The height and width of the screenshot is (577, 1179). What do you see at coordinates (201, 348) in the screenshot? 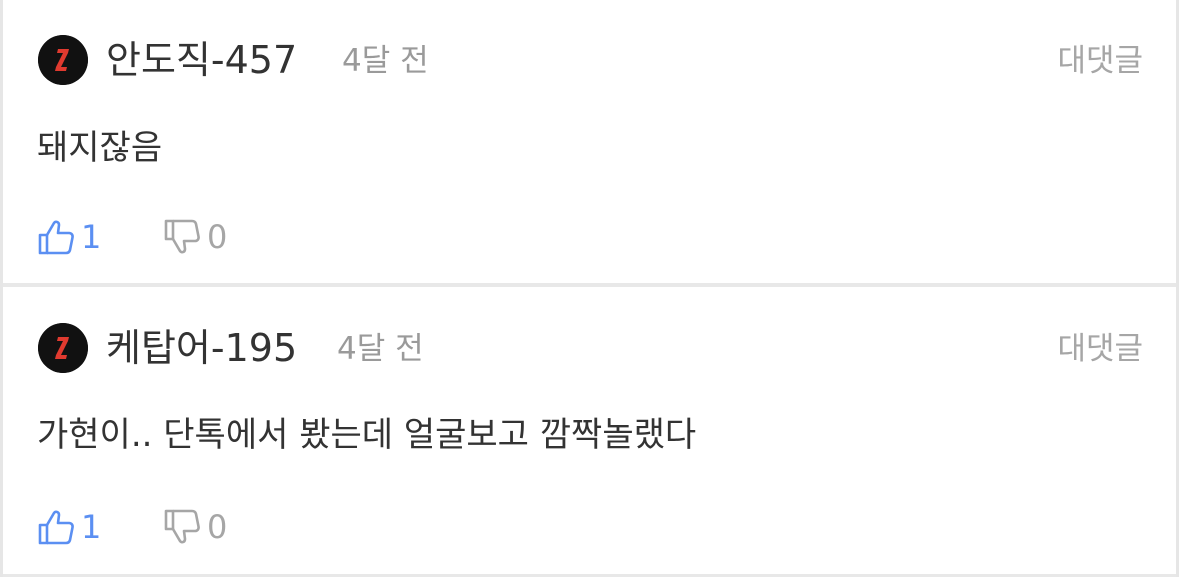
I see `username: 케탑어-195` at bounding box center [201, 348].